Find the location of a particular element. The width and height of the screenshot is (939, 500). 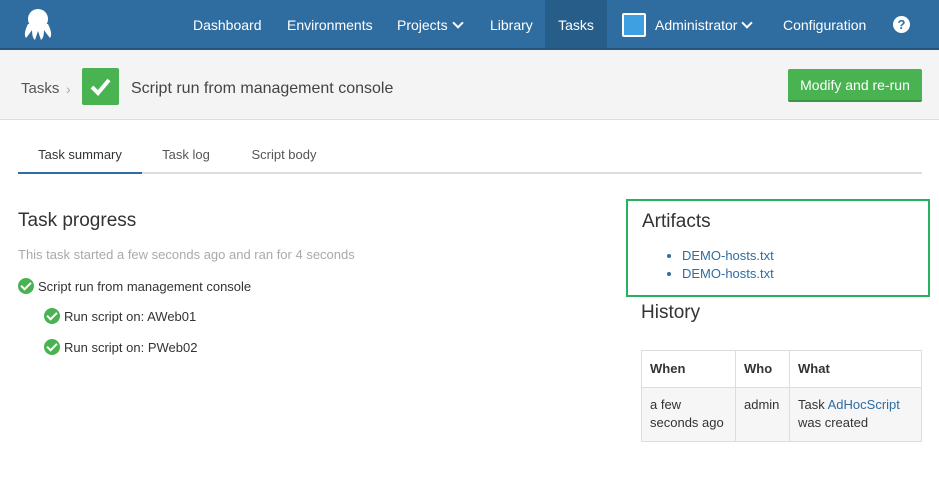

step-aweb01: Run script on: AWeb01 is located at coordinates (120, 316).